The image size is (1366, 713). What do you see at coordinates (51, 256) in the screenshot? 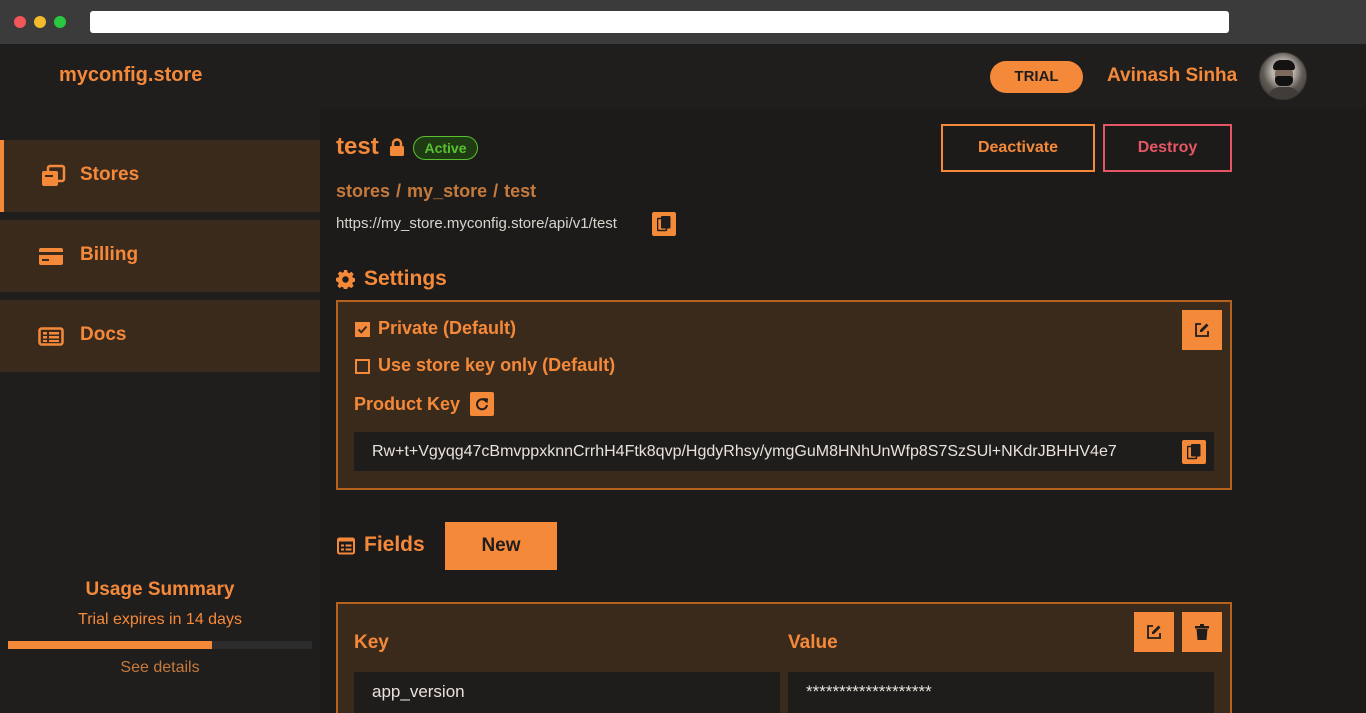
I see `credit-card-icon` at bounding box center [51, 256].